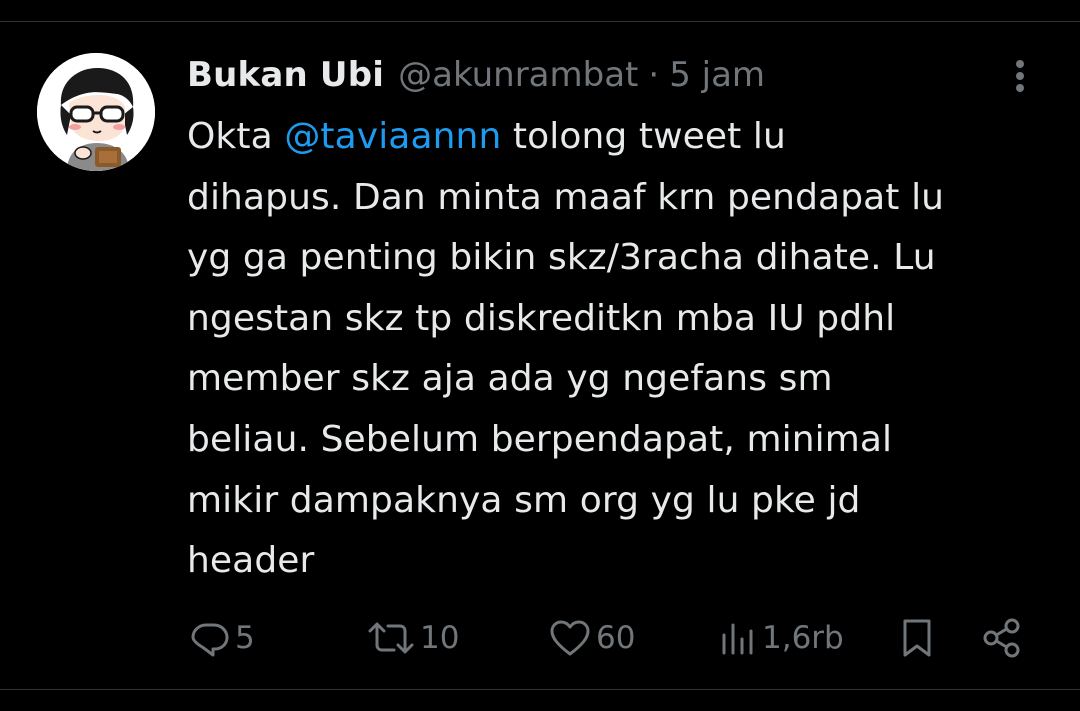 The image size is (1080, 711). I want to click on tweet-actions: 5 10 60 1,6rb, so click(540, 638).